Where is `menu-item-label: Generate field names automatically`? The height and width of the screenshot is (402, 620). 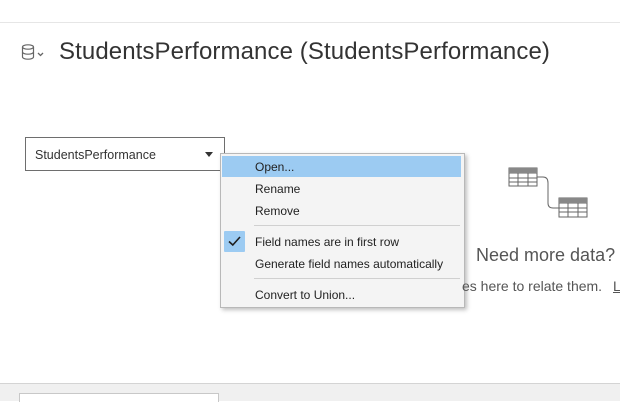 menu-item-label: Generate field names automatically is located at coordinates (349, 264).